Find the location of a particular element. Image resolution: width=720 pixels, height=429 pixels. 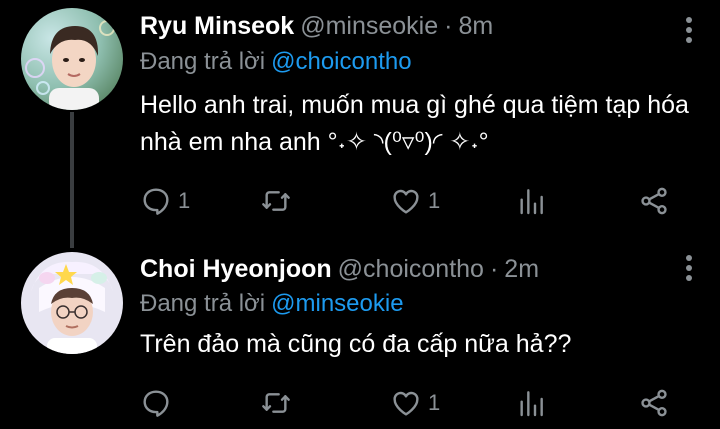

reply-button: 1 is located at coordinates (165, 201).